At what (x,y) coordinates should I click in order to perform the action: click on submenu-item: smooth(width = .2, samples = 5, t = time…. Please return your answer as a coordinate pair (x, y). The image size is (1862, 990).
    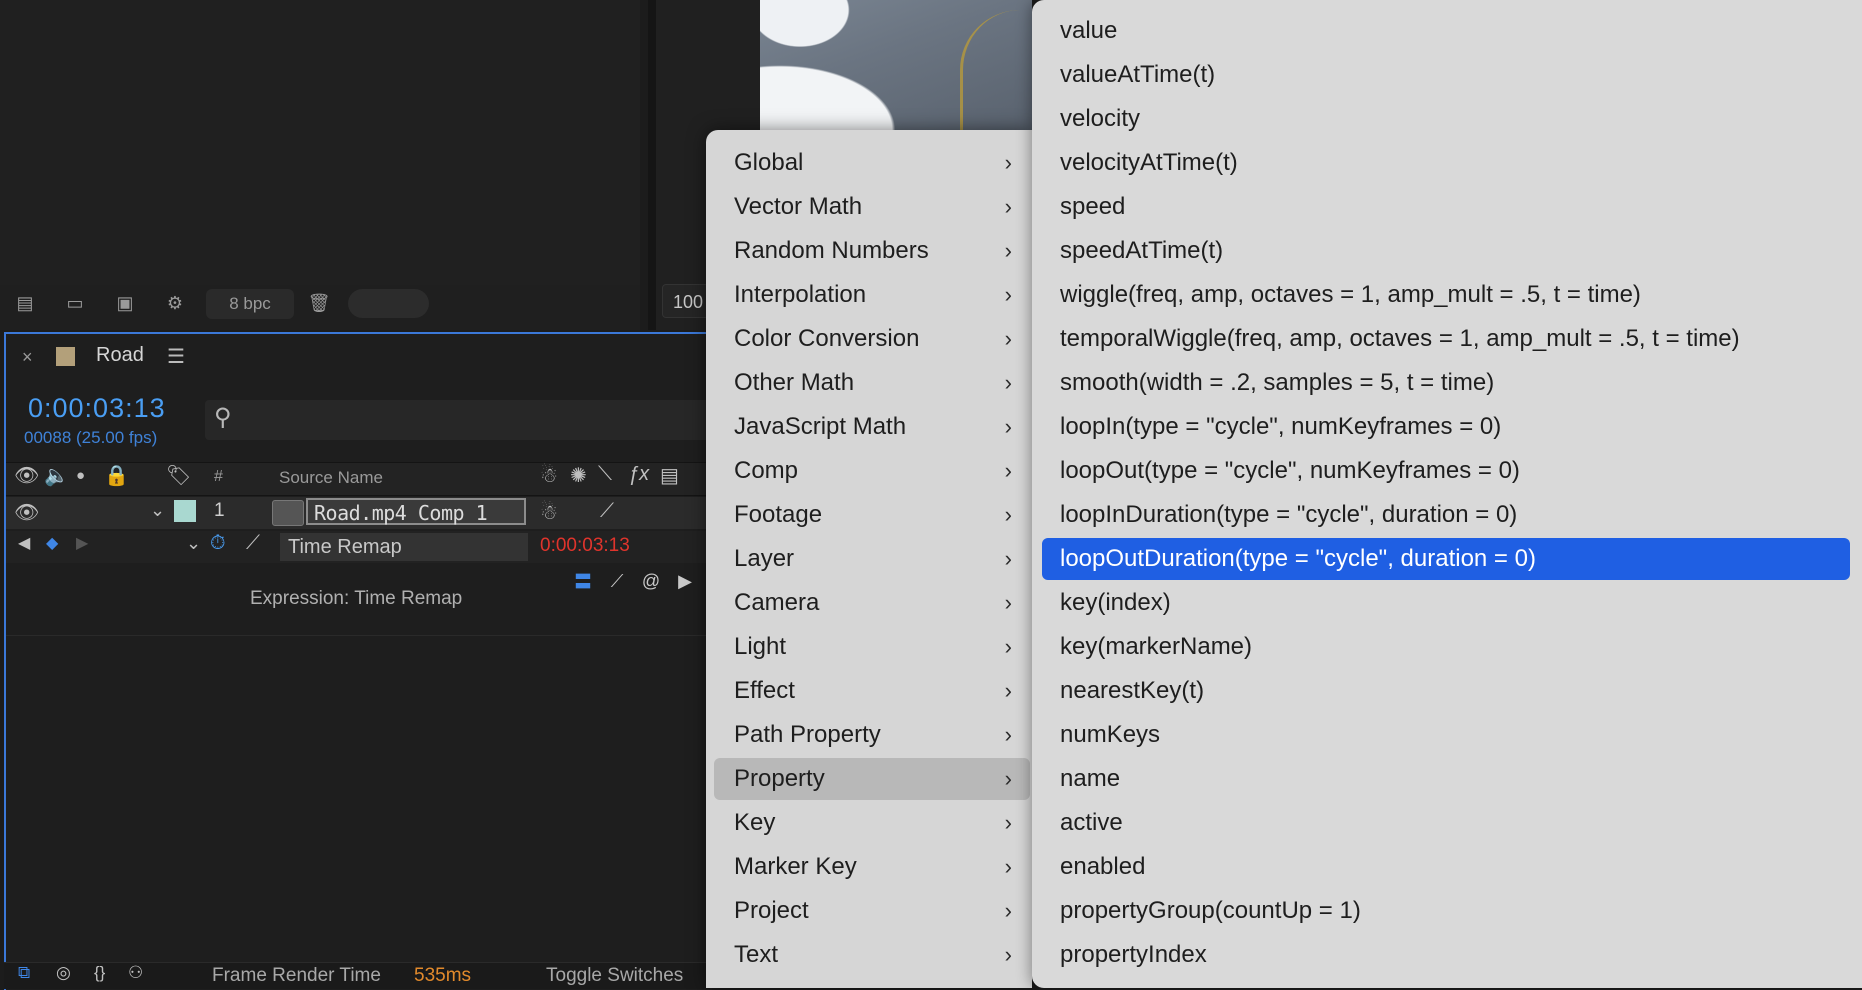
    Looking at the image, I should click on (1446, 383).